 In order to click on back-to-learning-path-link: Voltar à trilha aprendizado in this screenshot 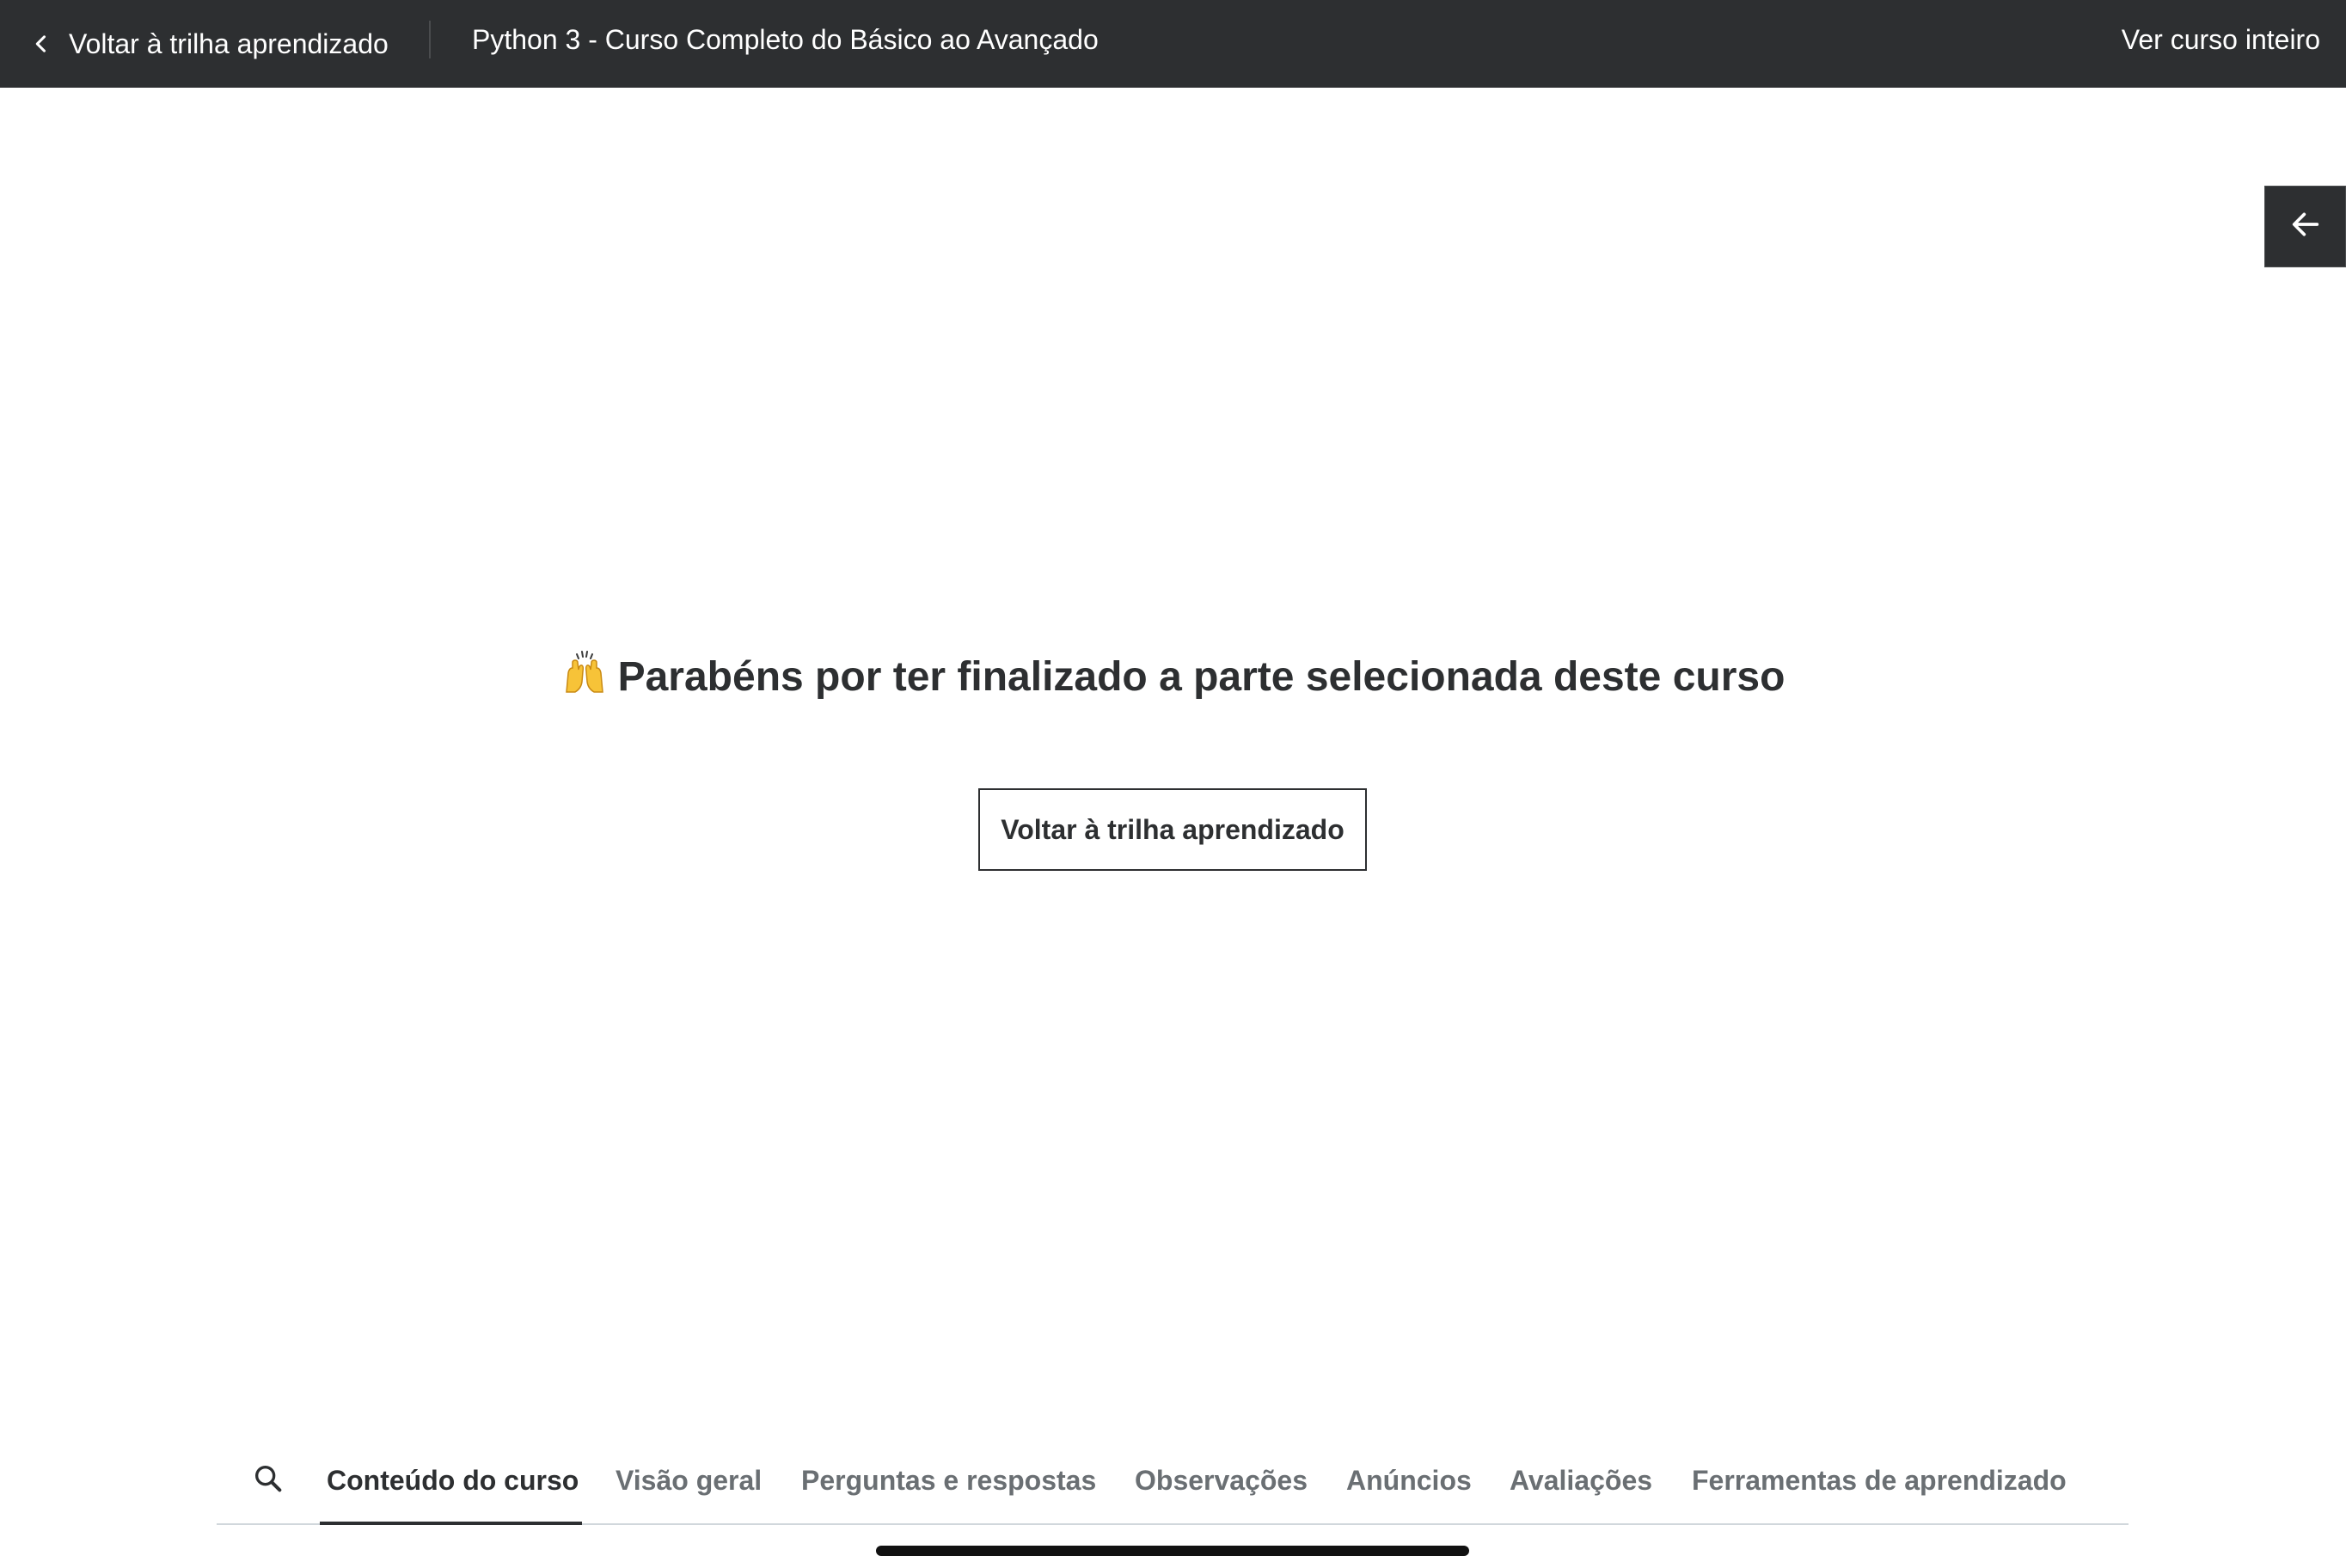, I will do `click(207, 44)`.